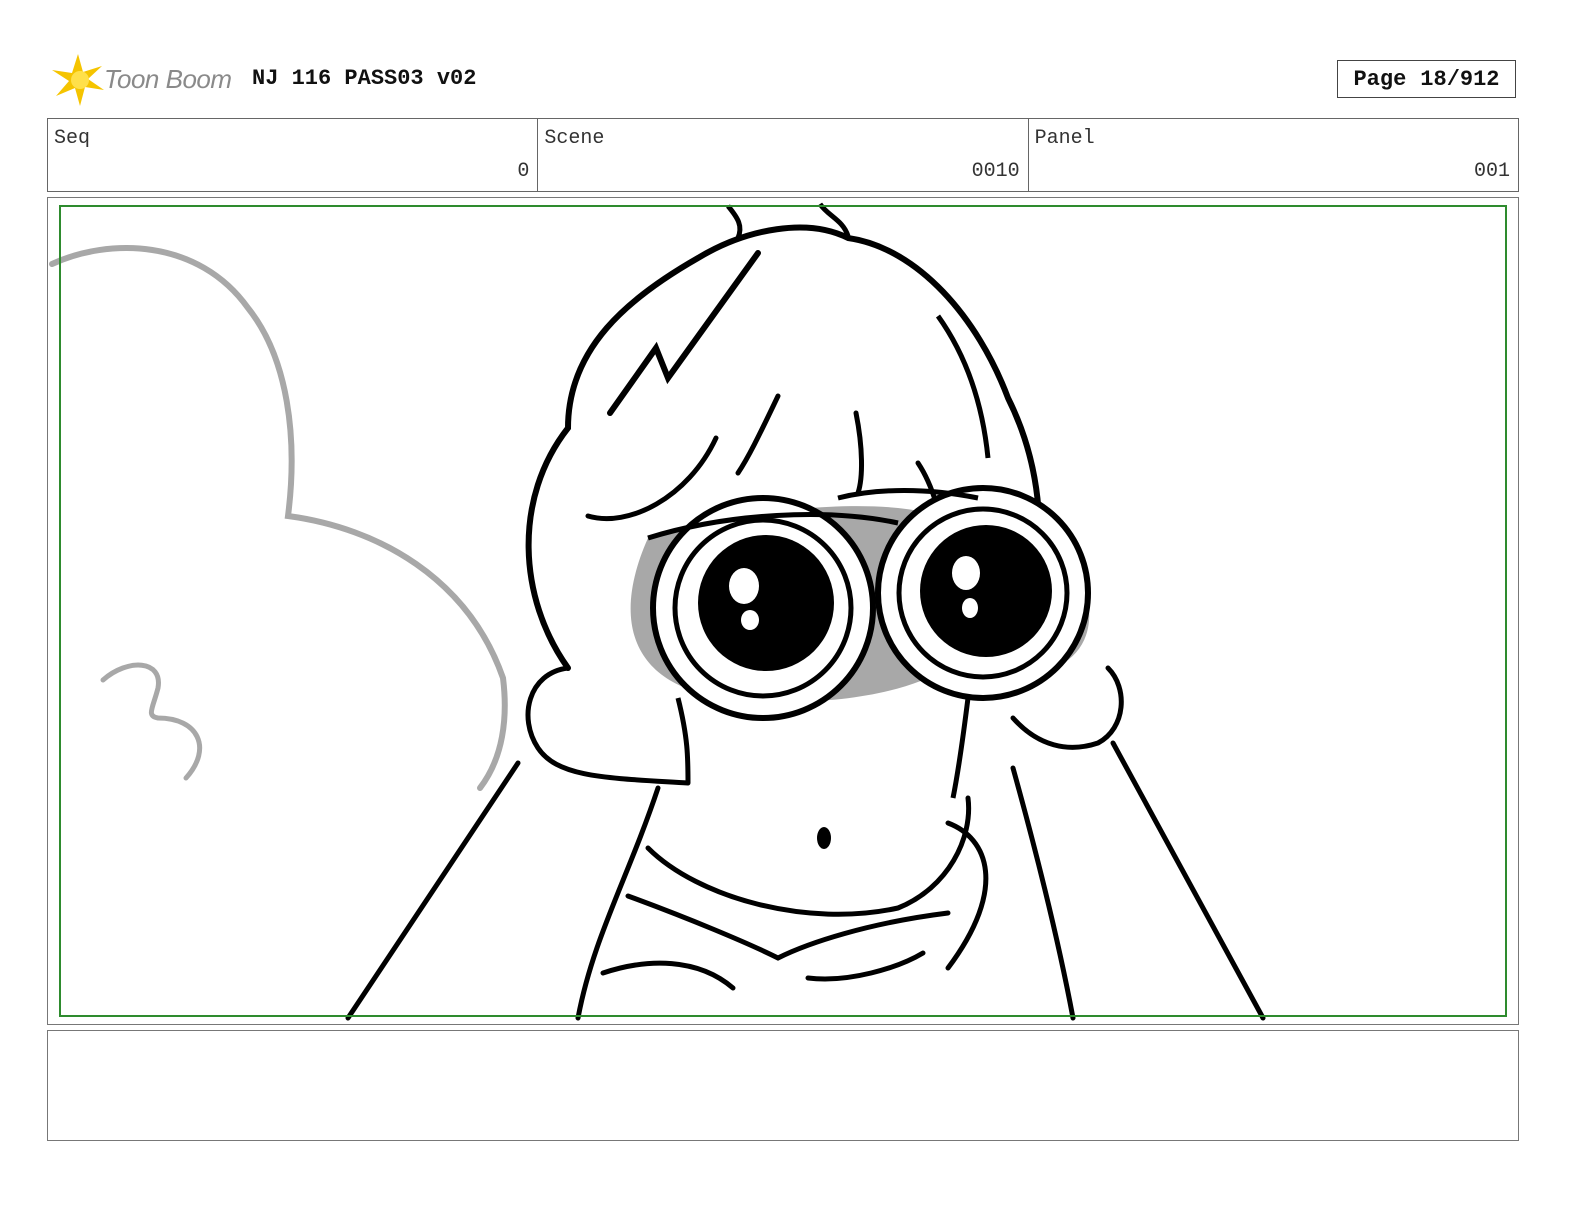  I want to click on panel-info-row: Seq 0 Scene 0010 Panel 001, so click(783, 155).